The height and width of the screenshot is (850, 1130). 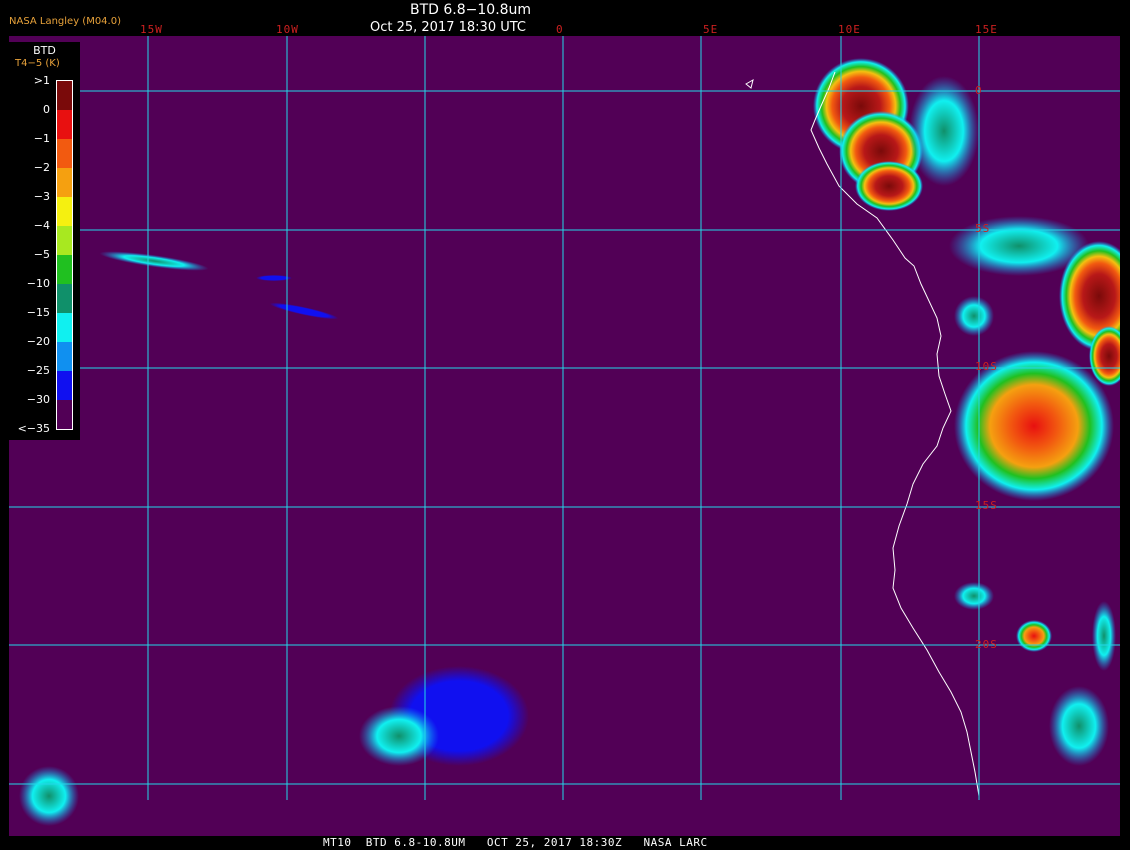 What do you see at coordinates (49, 796) in the screenshot?
I see `cloud-patch-sw` at bounding box center [49, 796].